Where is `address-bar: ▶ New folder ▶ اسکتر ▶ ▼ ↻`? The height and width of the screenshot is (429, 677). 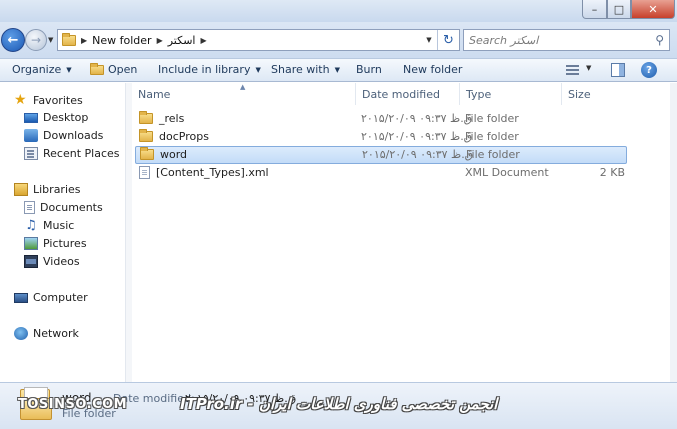
address-bar: ▶ New folder ▶ اسکتر ▶ ▼ ↻ is located at coordinates (258, 40).